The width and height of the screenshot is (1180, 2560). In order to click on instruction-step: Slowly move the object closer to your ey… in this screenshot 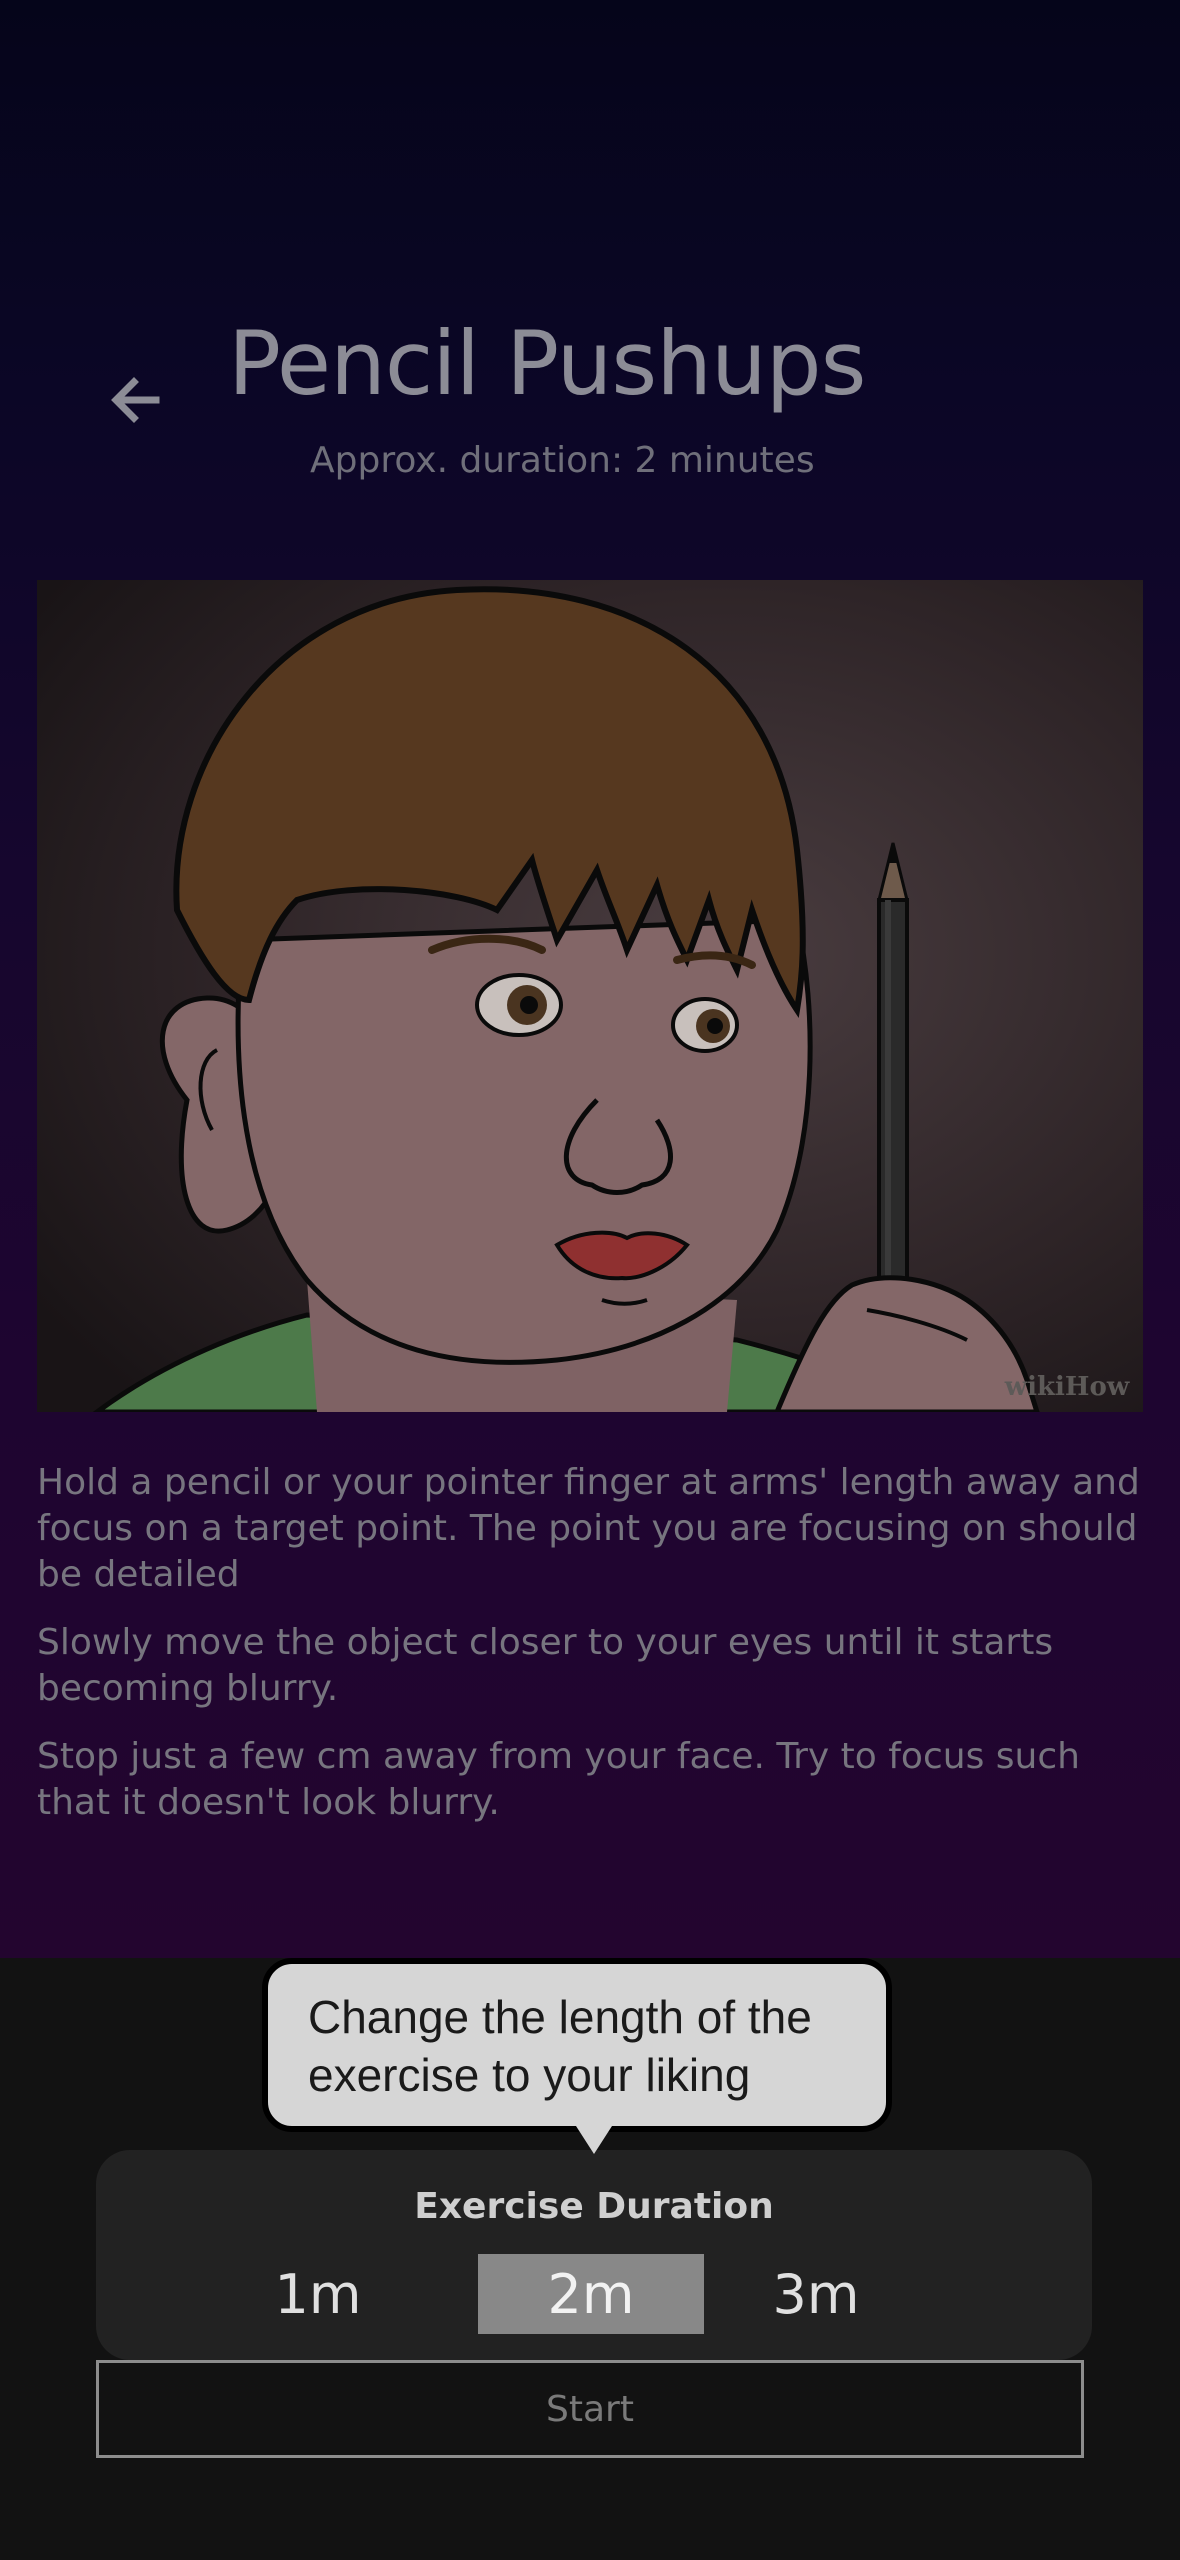, I will do `click(545, 1665)`.